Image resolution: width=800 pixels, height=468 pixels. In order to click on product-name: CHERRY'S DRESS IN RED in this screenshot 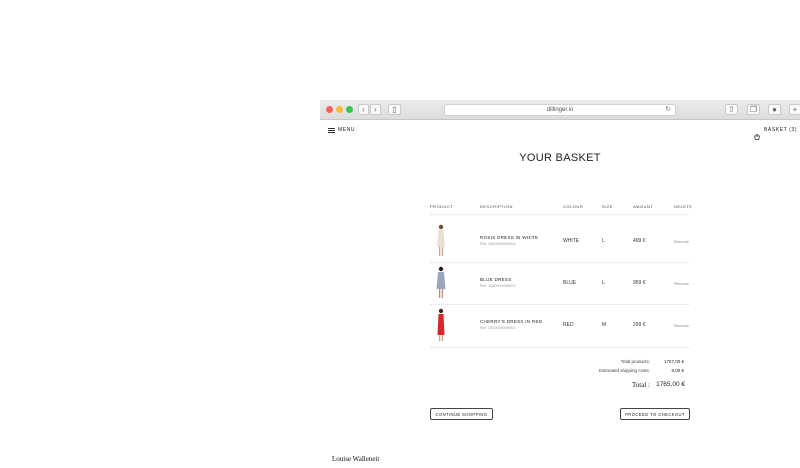, I will do `click(511, 321)`.